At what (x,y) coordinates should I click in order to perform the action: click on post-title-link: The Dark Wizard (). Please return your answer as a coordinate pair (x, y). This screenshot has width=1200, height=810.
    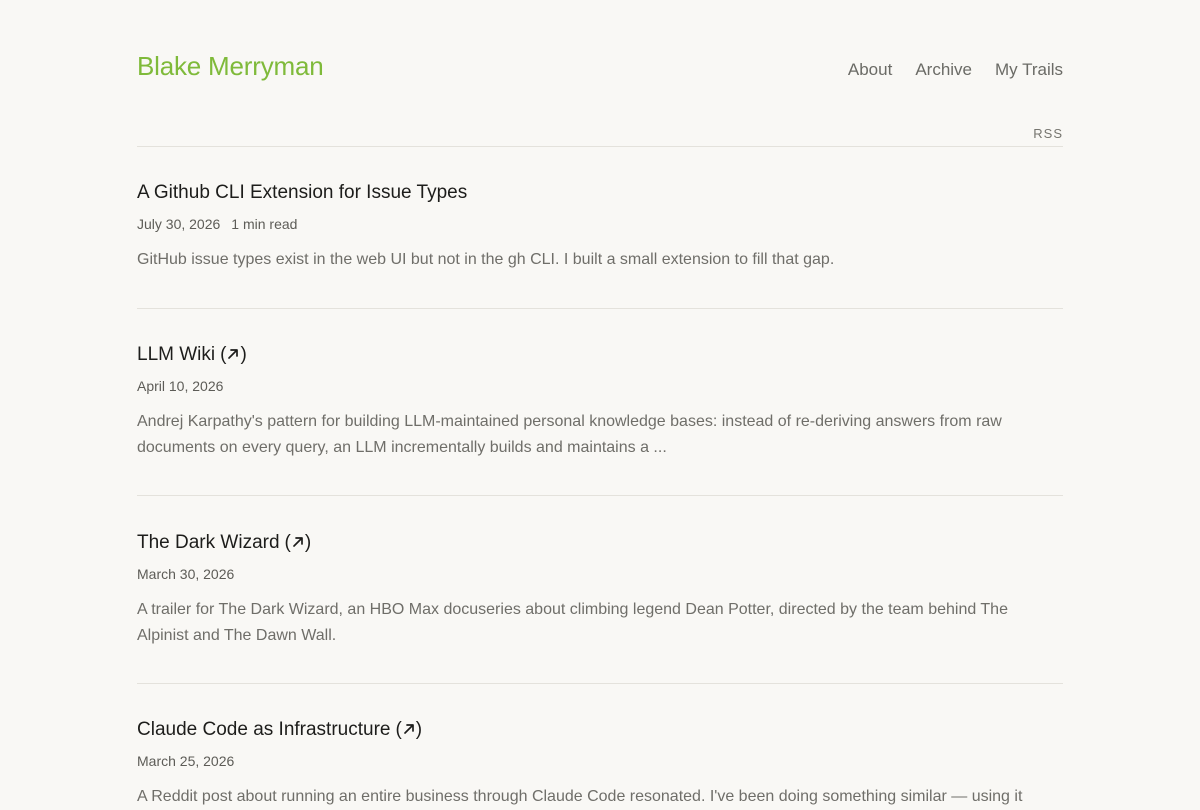
    Looking at the image, I should click on (224, 543).